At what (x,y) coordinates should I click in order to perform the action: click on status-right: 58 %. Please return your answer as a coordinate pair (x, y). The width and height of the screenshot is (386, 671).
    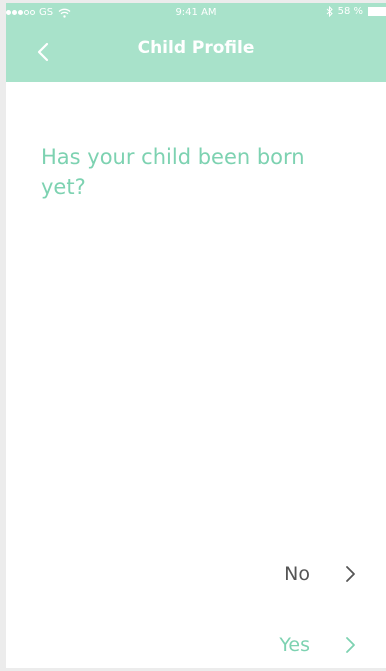
    Looking at the image, I should click on (356, 11).